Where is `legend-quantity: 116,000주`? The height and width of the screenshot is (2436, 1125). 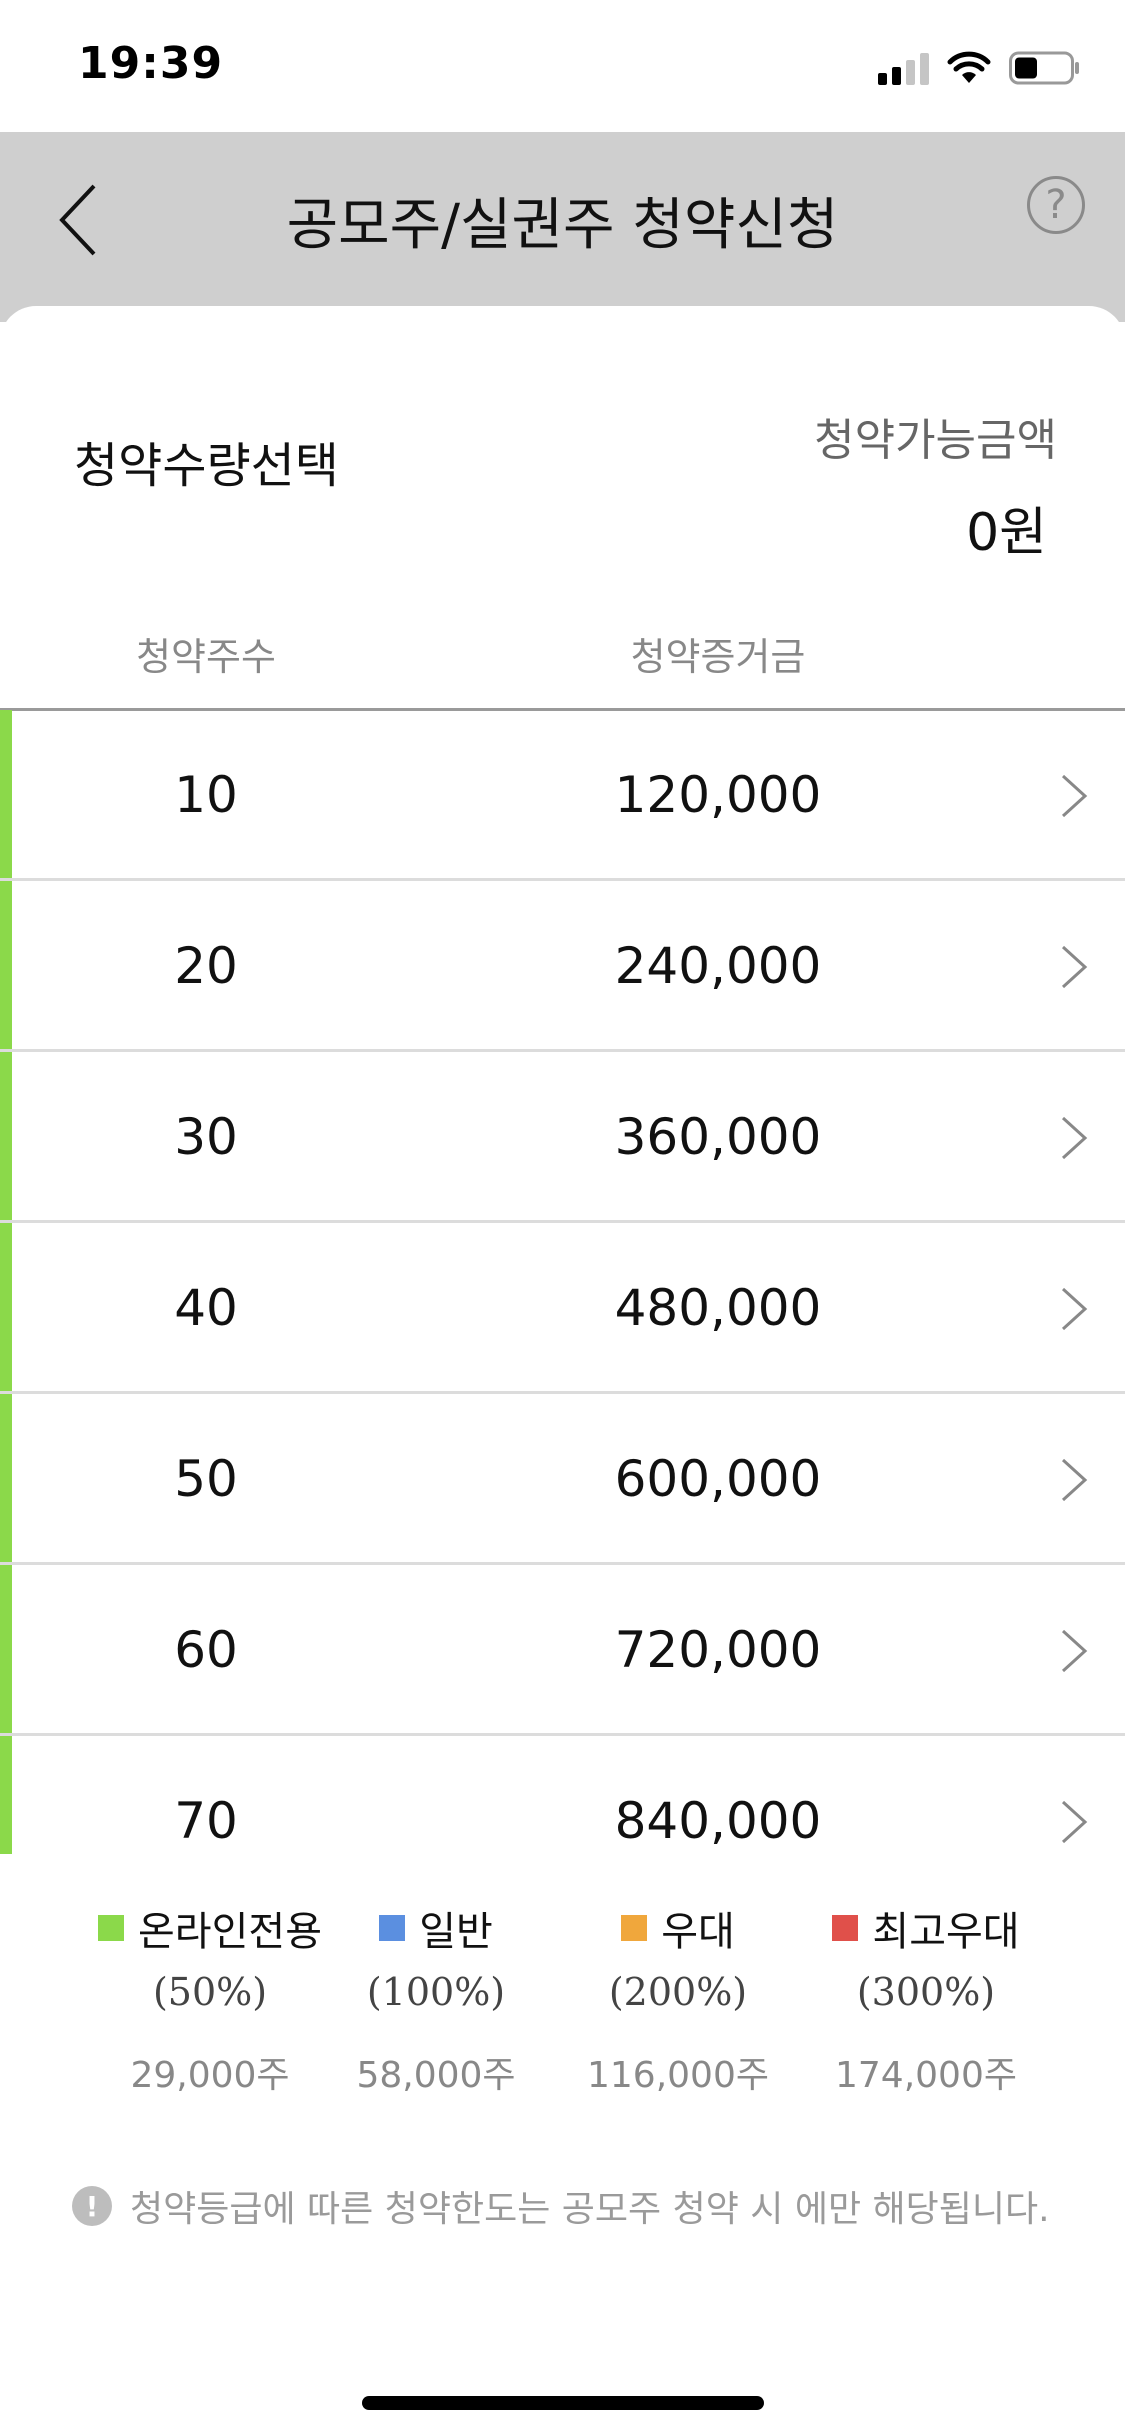
legend-quantity: 116,000주 is located at coordinates (678, 2075).